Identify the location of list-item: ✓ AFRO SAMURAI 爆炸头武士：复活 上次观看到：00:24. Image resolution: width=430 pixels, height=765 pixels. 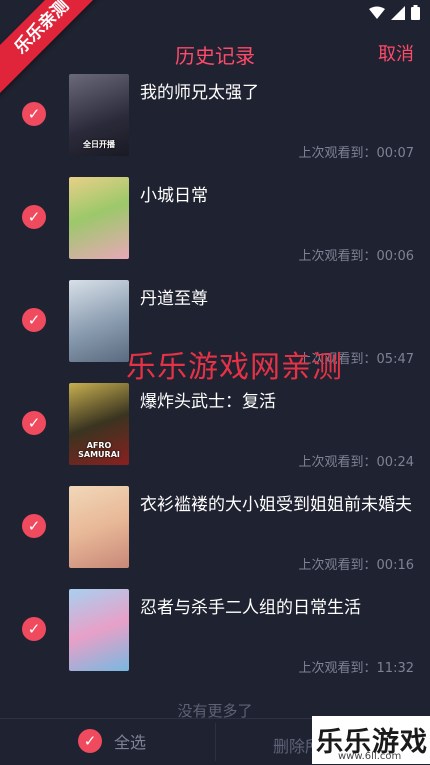
(215, 432).